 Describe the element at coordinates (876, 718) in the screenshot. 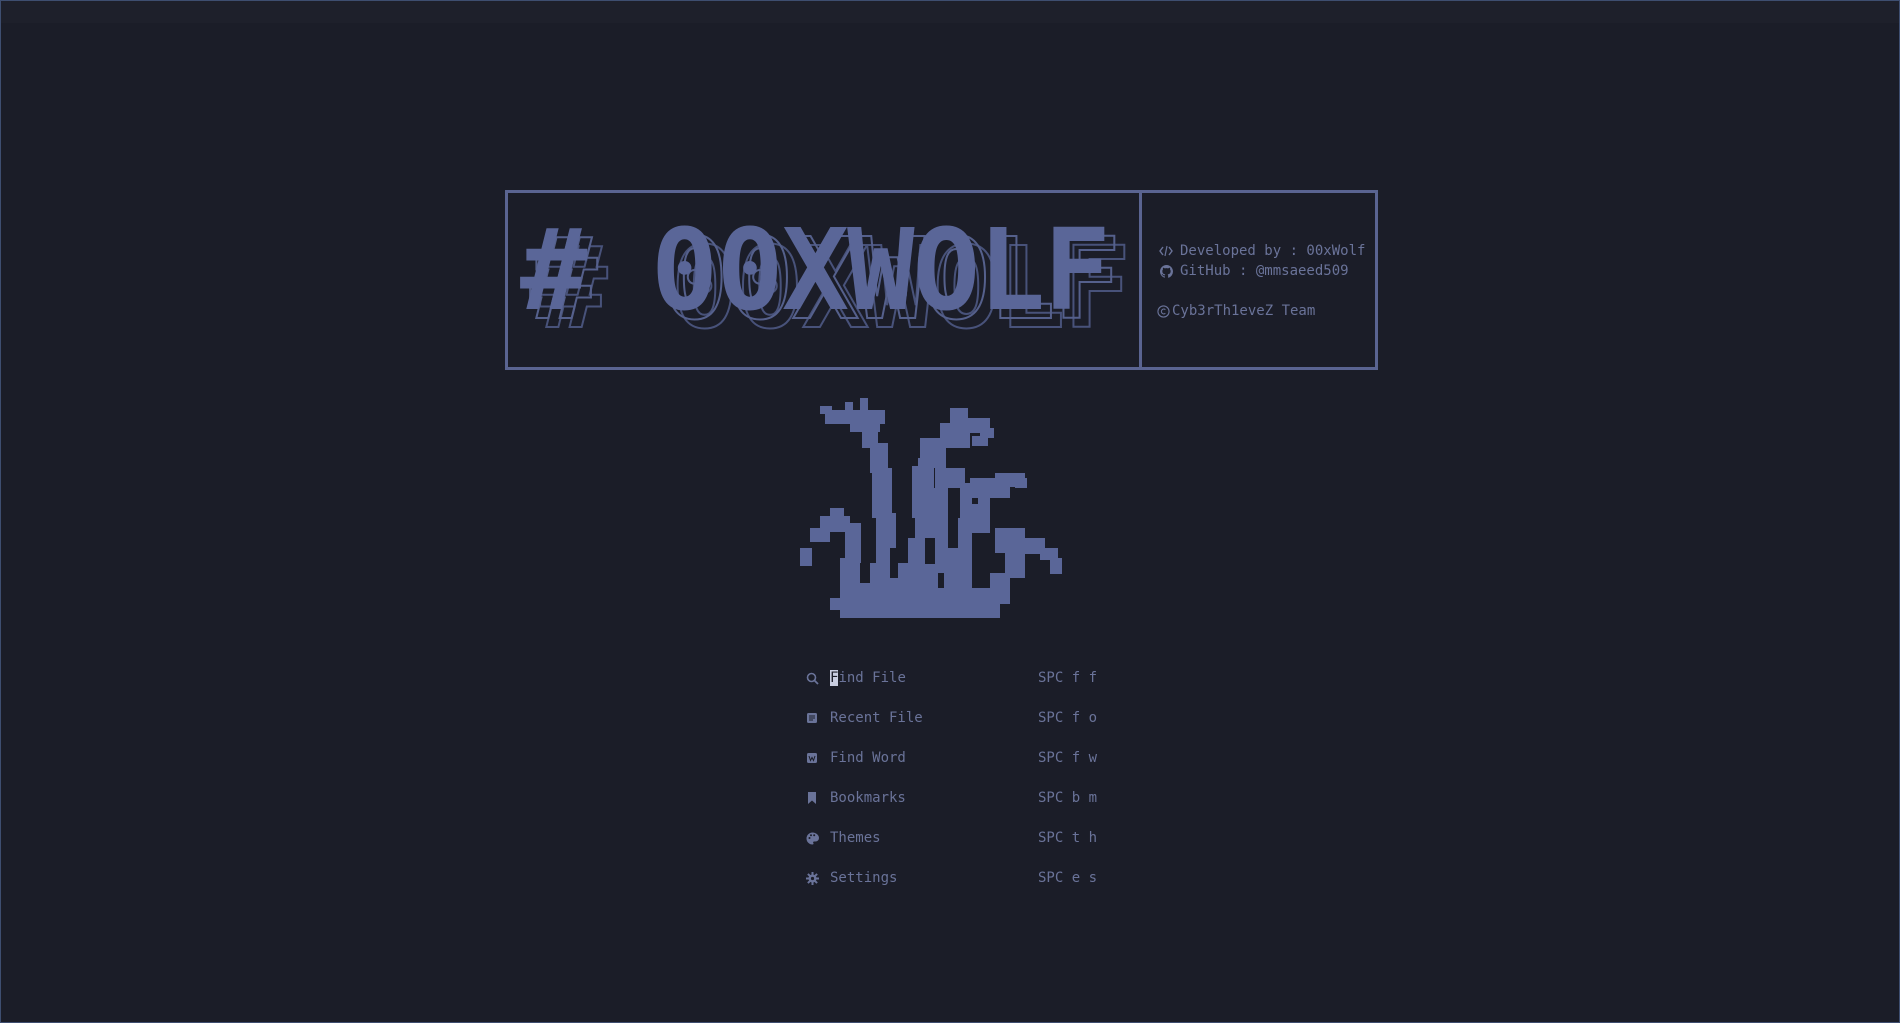

I see `menu-item-label: Recent File` at that location.